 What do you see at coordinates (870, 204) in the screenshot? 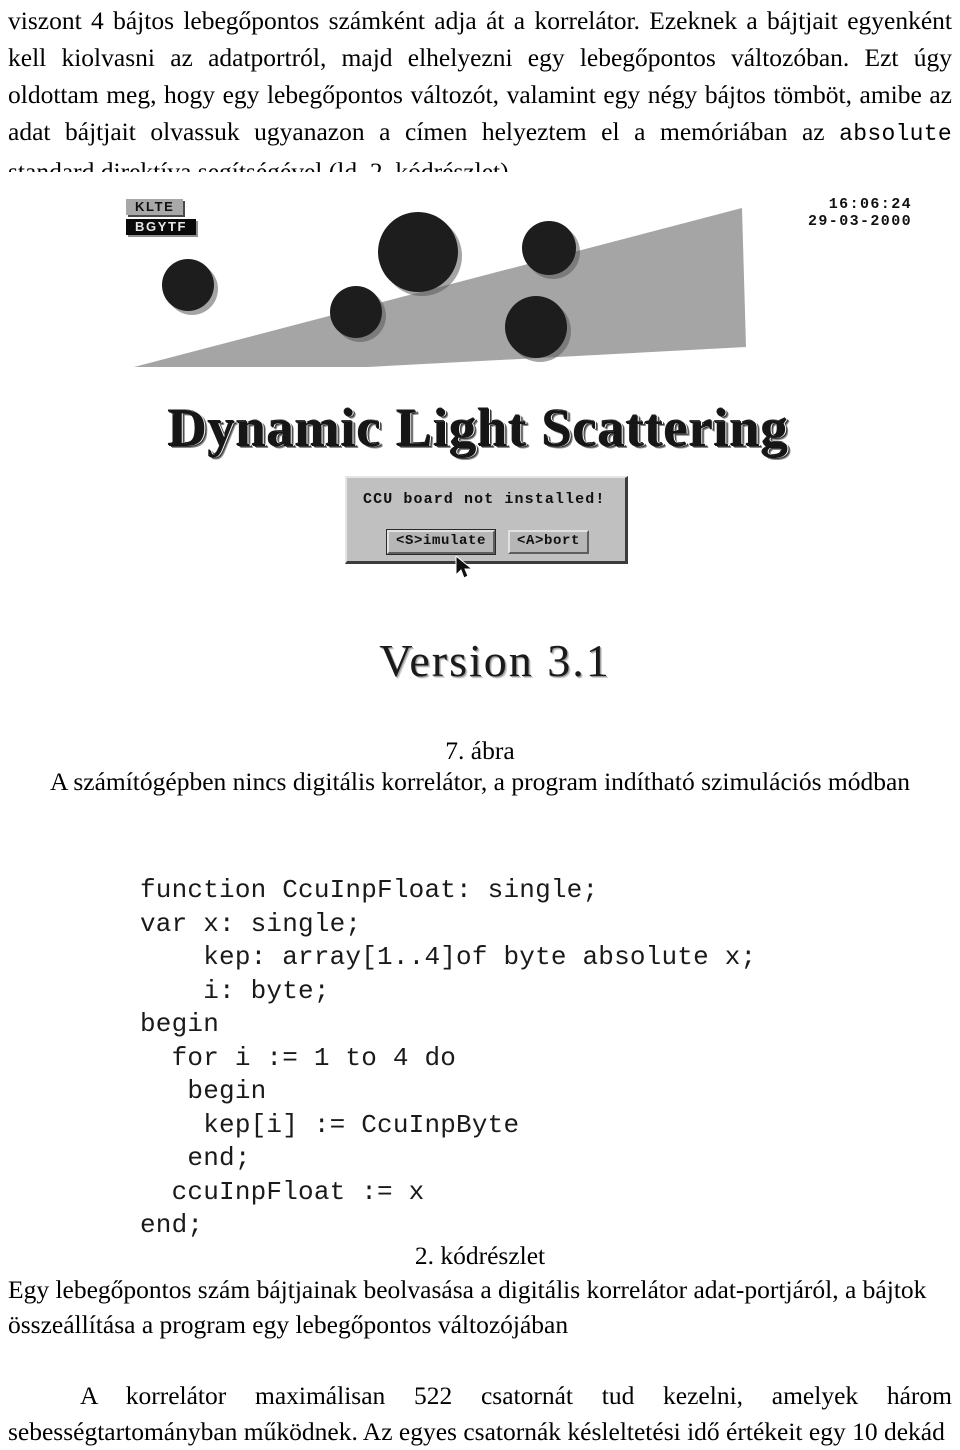
I see `clock-time: 16:06:24` at bounding box center [870, 204].